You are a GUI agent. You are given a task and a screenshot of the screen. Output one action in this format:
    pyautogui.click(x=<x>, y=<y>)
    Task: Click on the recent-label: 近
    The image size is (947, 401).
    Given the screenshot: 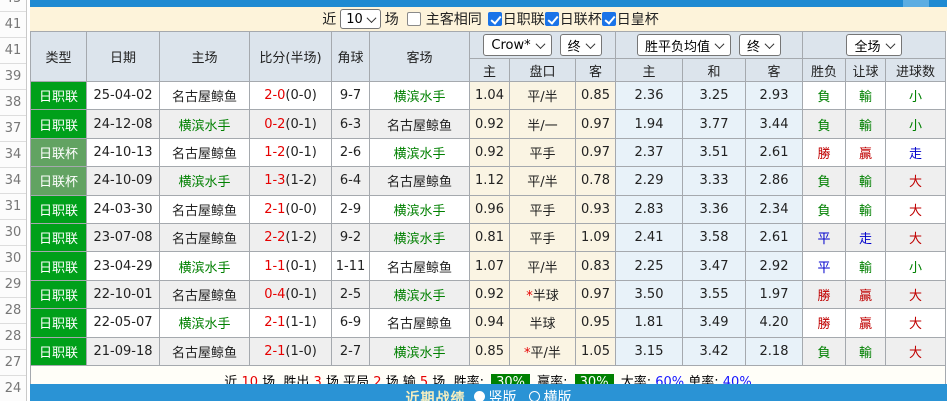 What is the action you would take?
    pyautogui.click(x=329, y=20)
    